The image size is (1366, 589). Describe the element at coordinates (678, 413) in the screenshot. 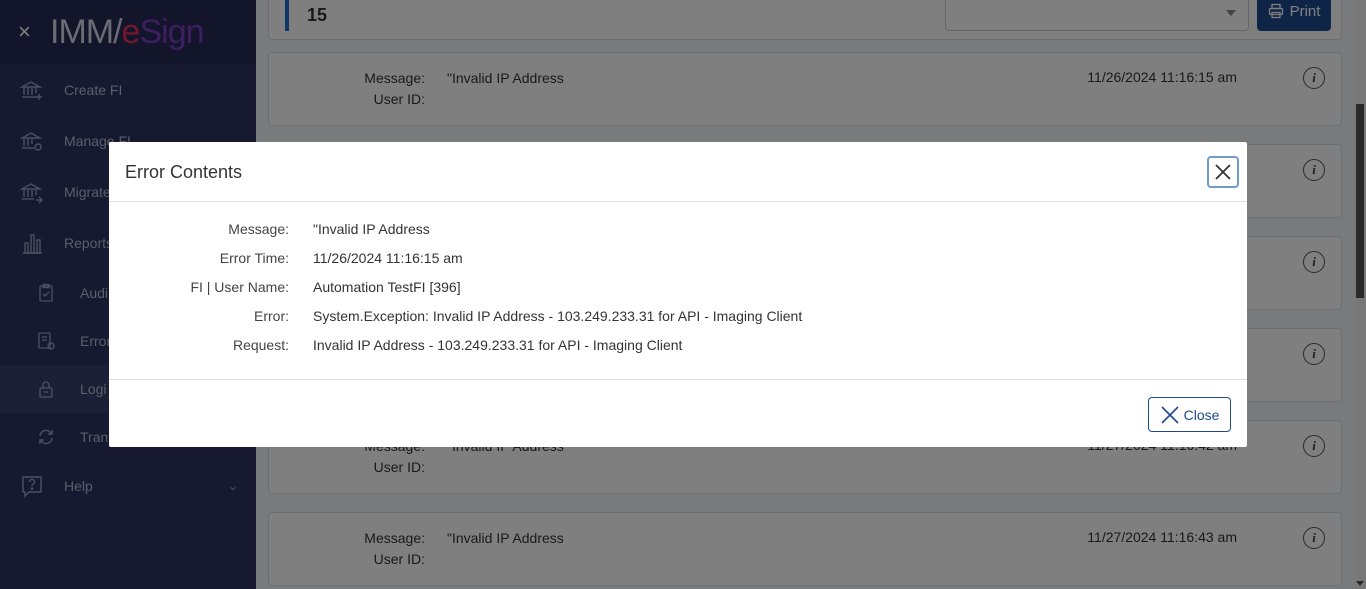

I see `dialog-footer: Close` at that location.